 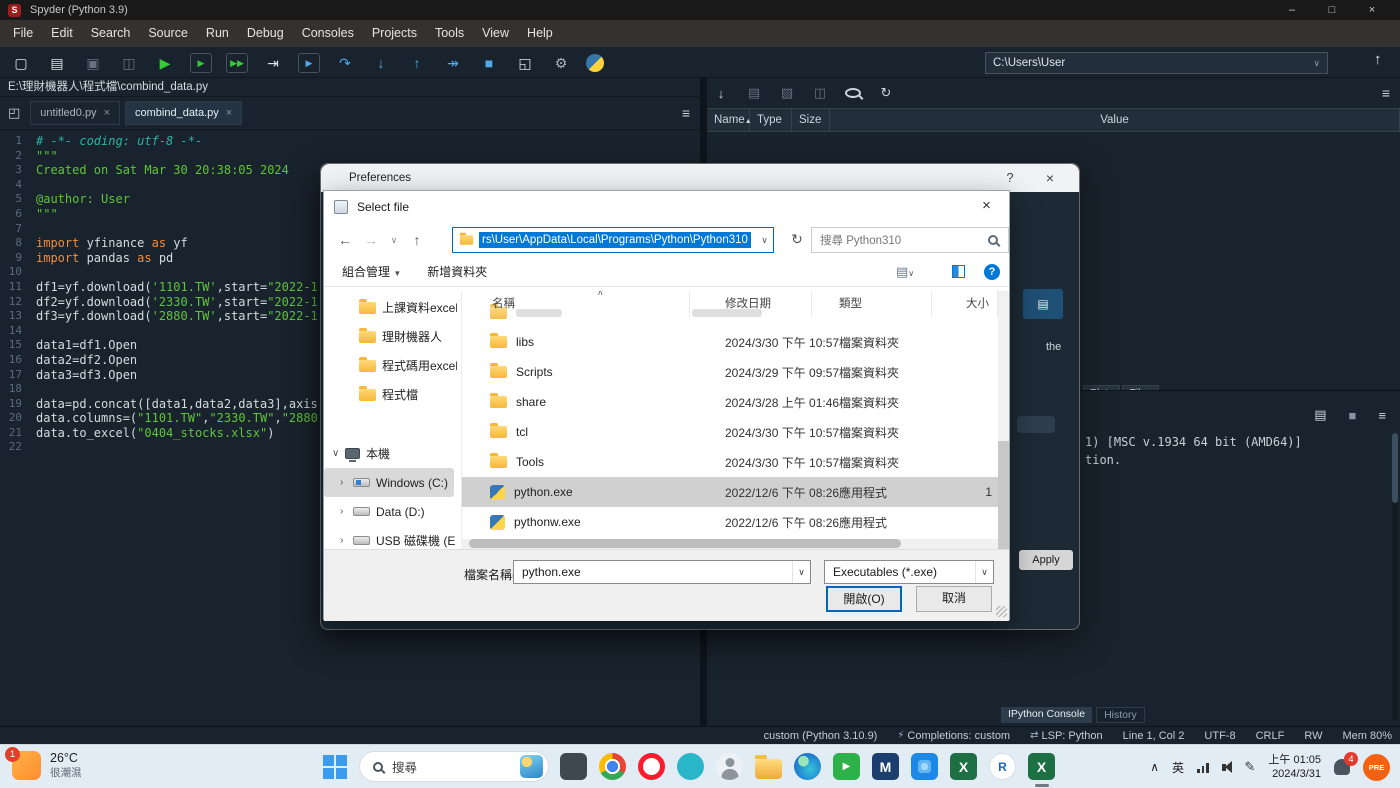 I want to click on photos-taskbar-icon, so click(x=924, y=766).